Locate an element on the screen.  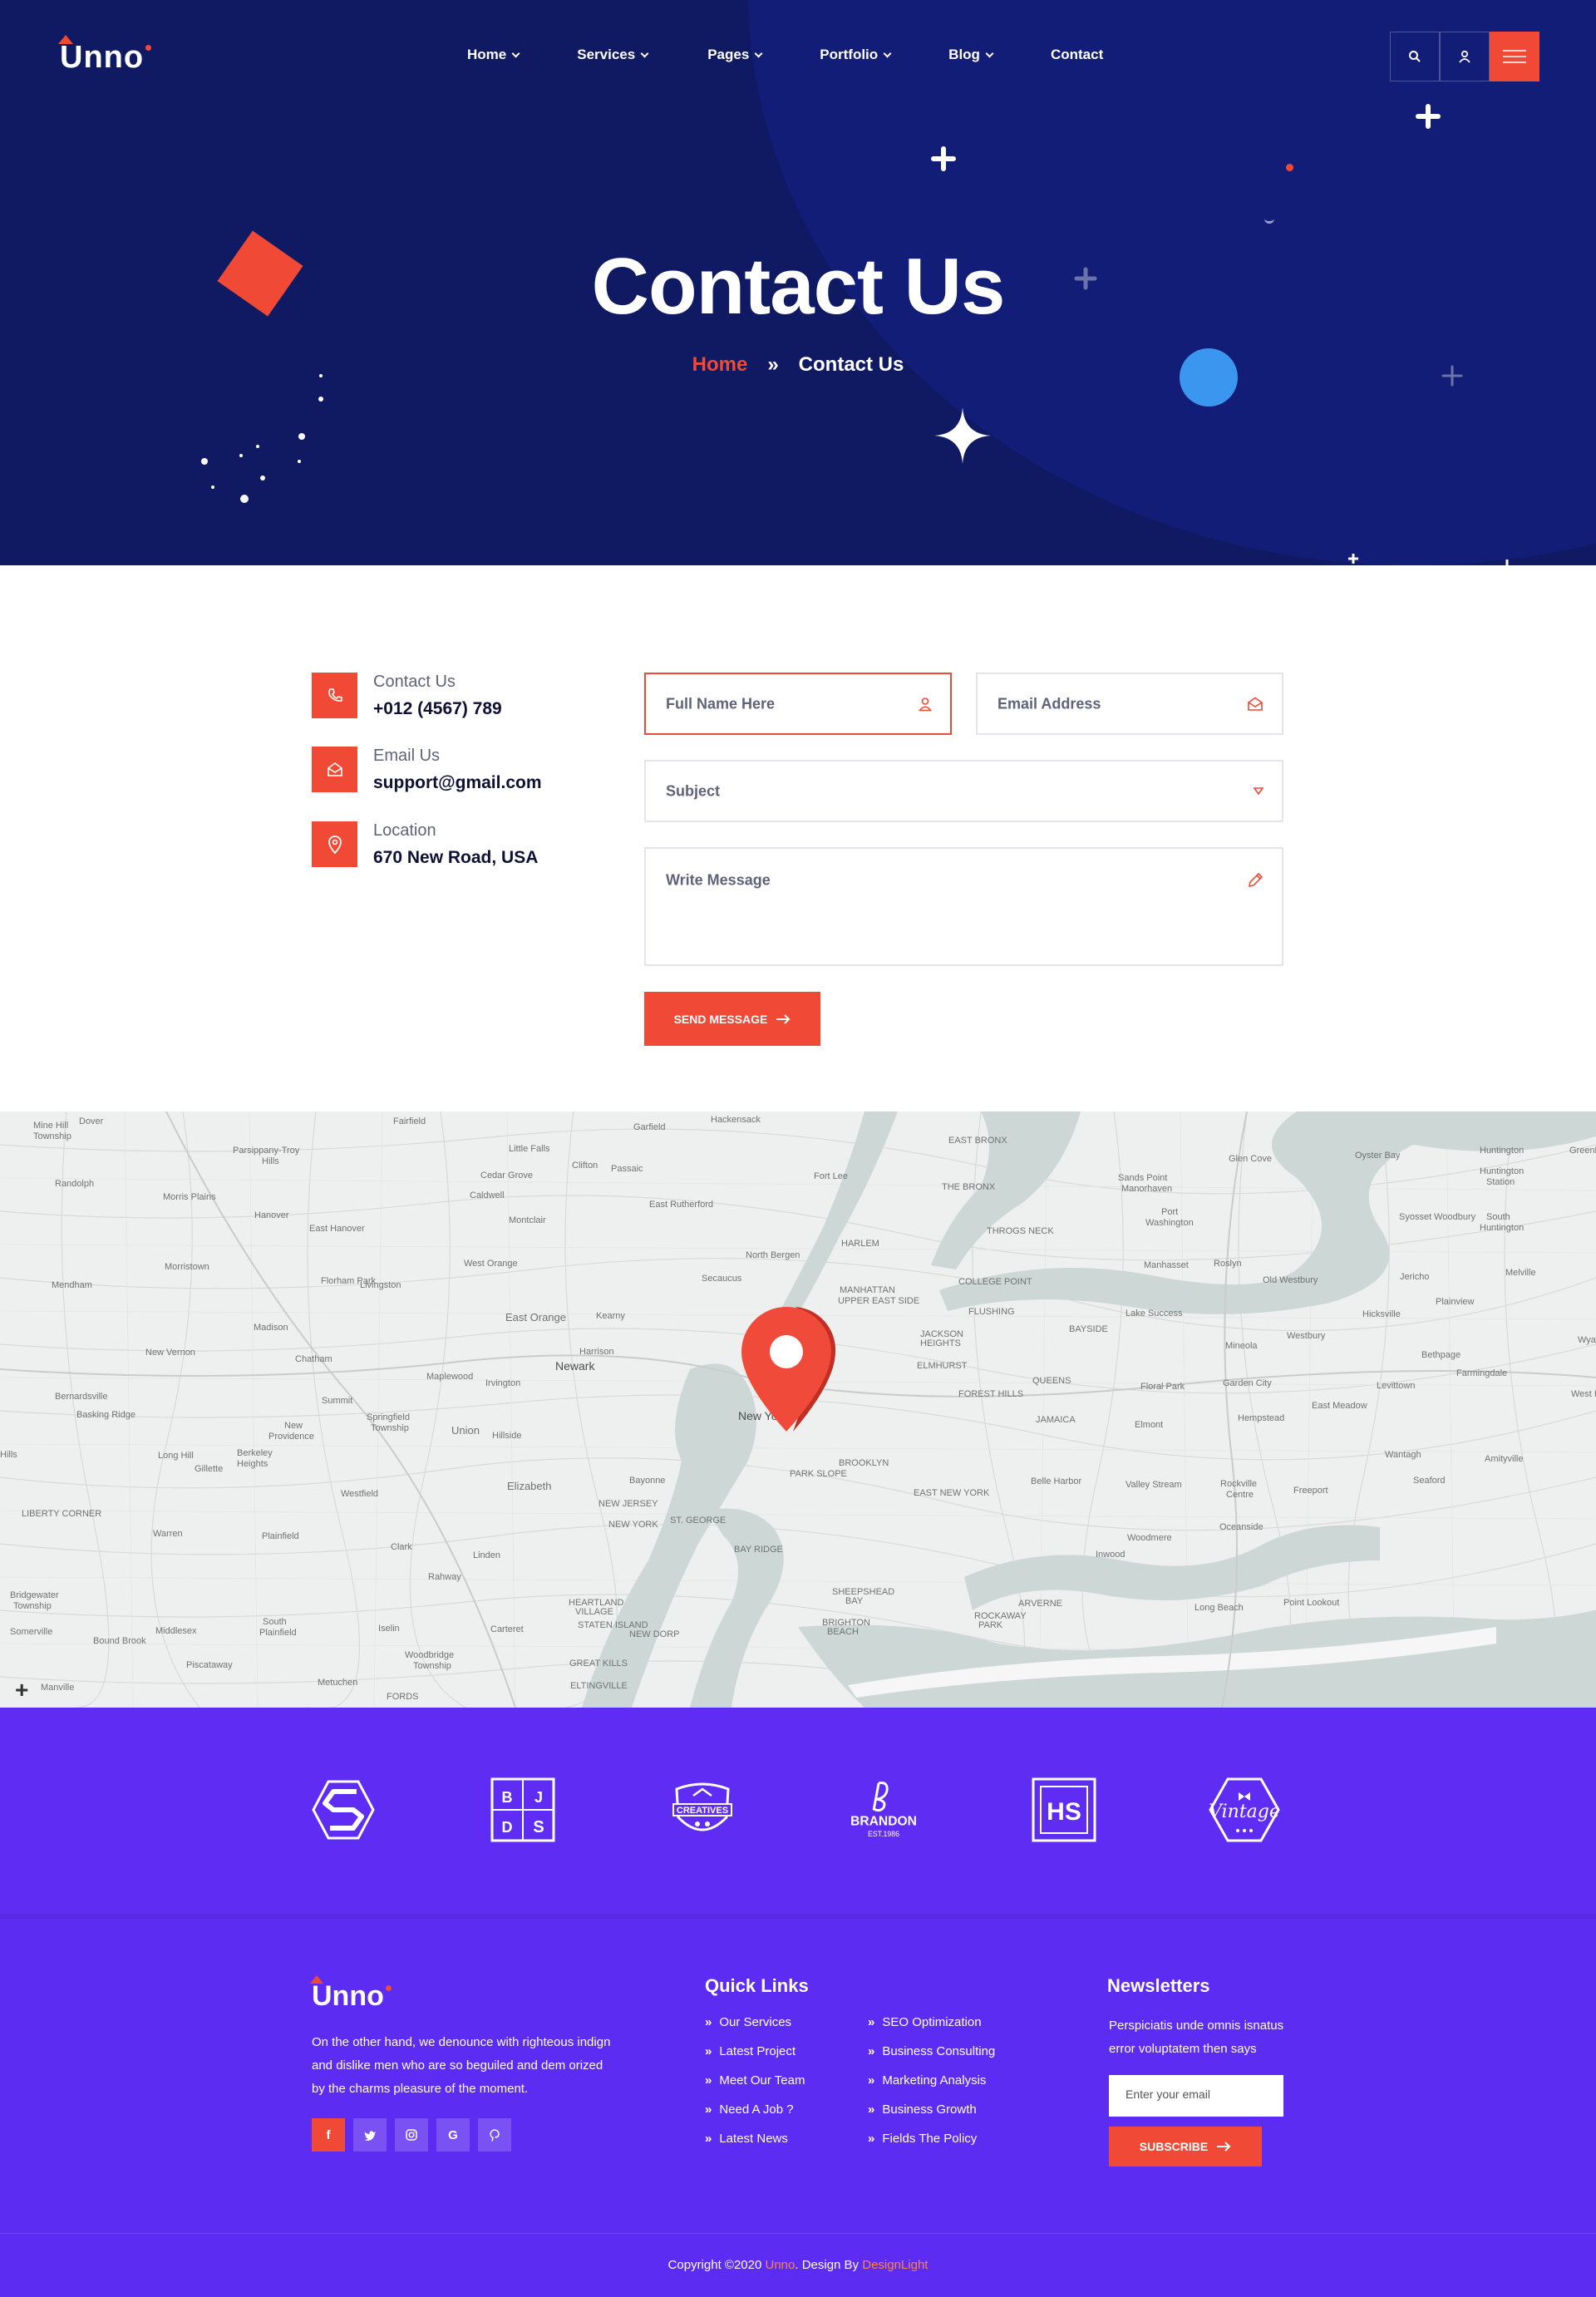
pinterest-link is located at coordinates (494, 2135).